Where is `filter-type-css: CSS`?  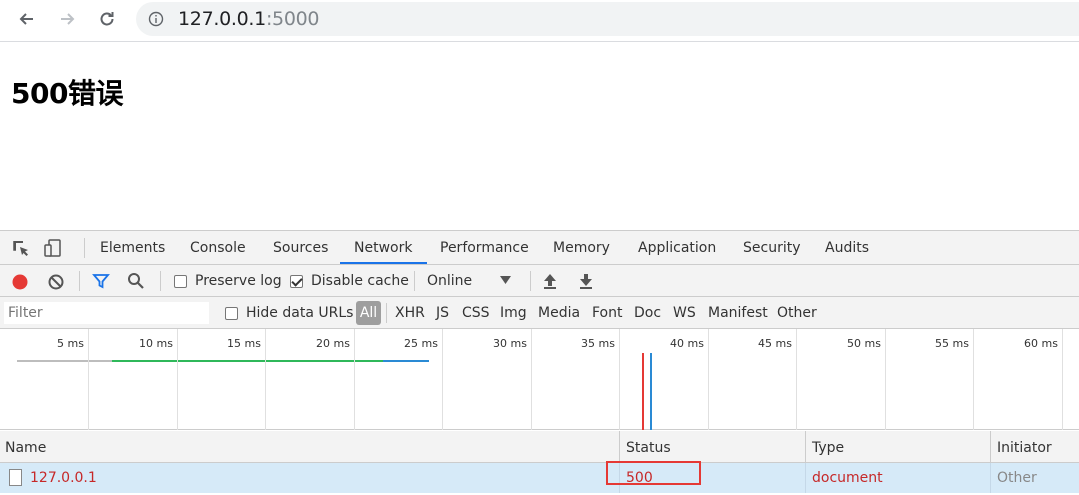 filter-type-css: CSS is located at coordinates (476, 313).